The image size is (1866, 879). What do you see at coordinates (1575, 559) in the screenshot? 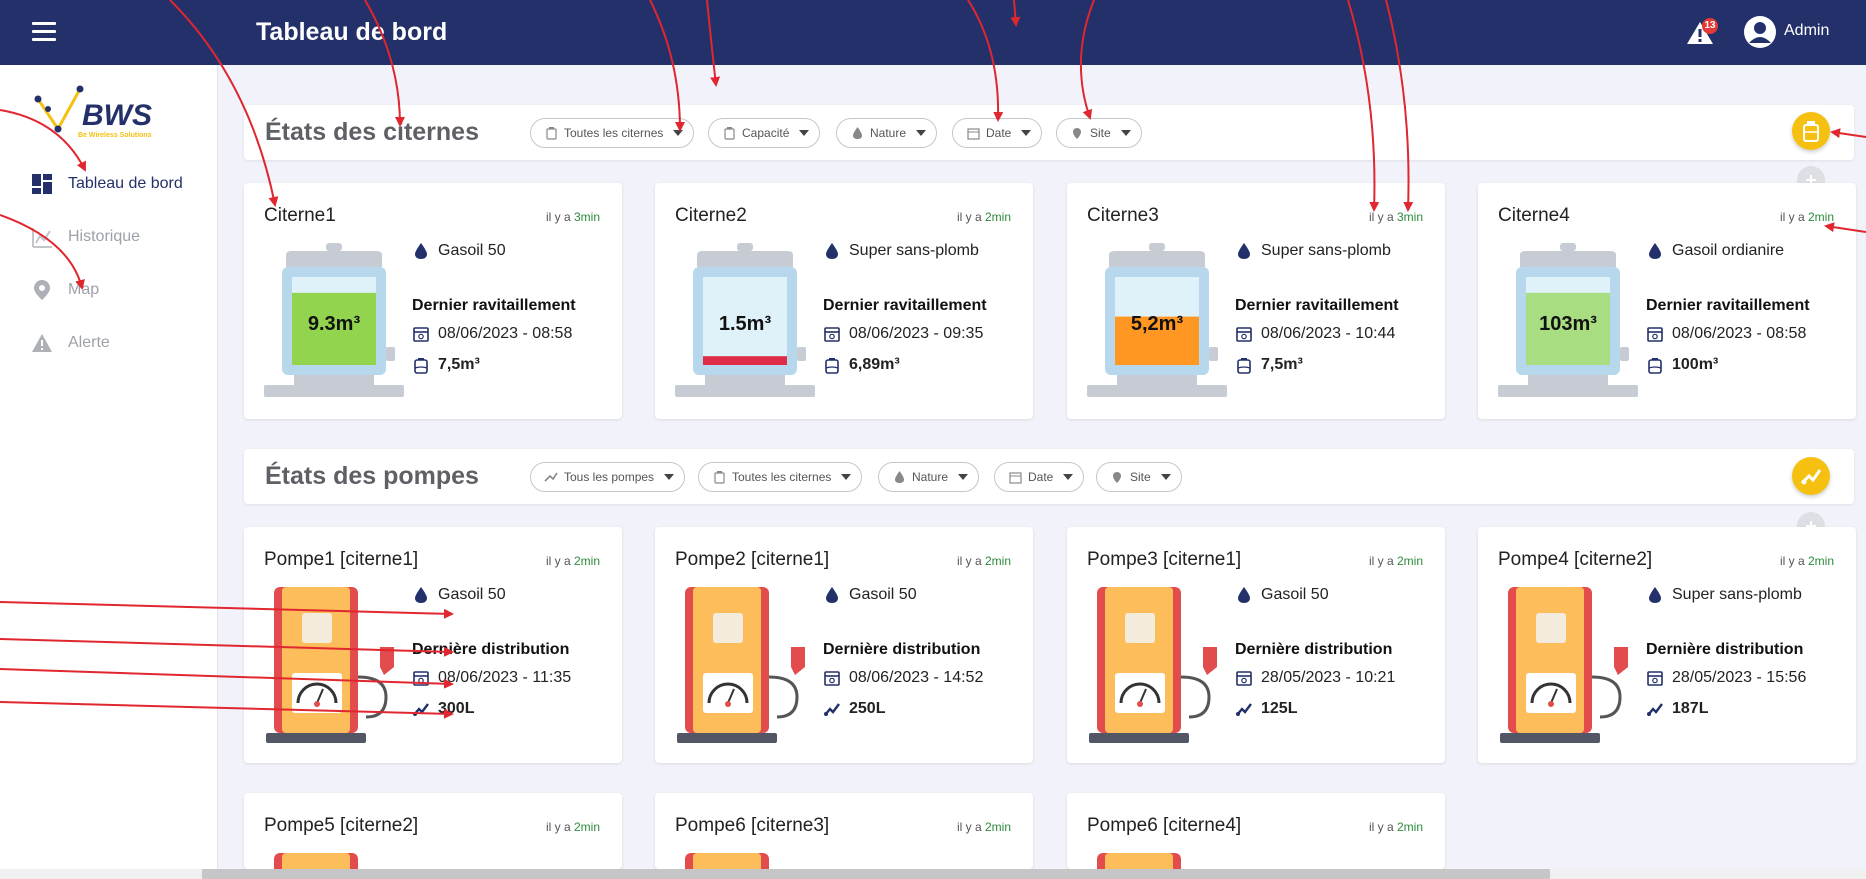
I see `pump-name: Pompe4 [citerne2]` at bounding box center [1575, 559].